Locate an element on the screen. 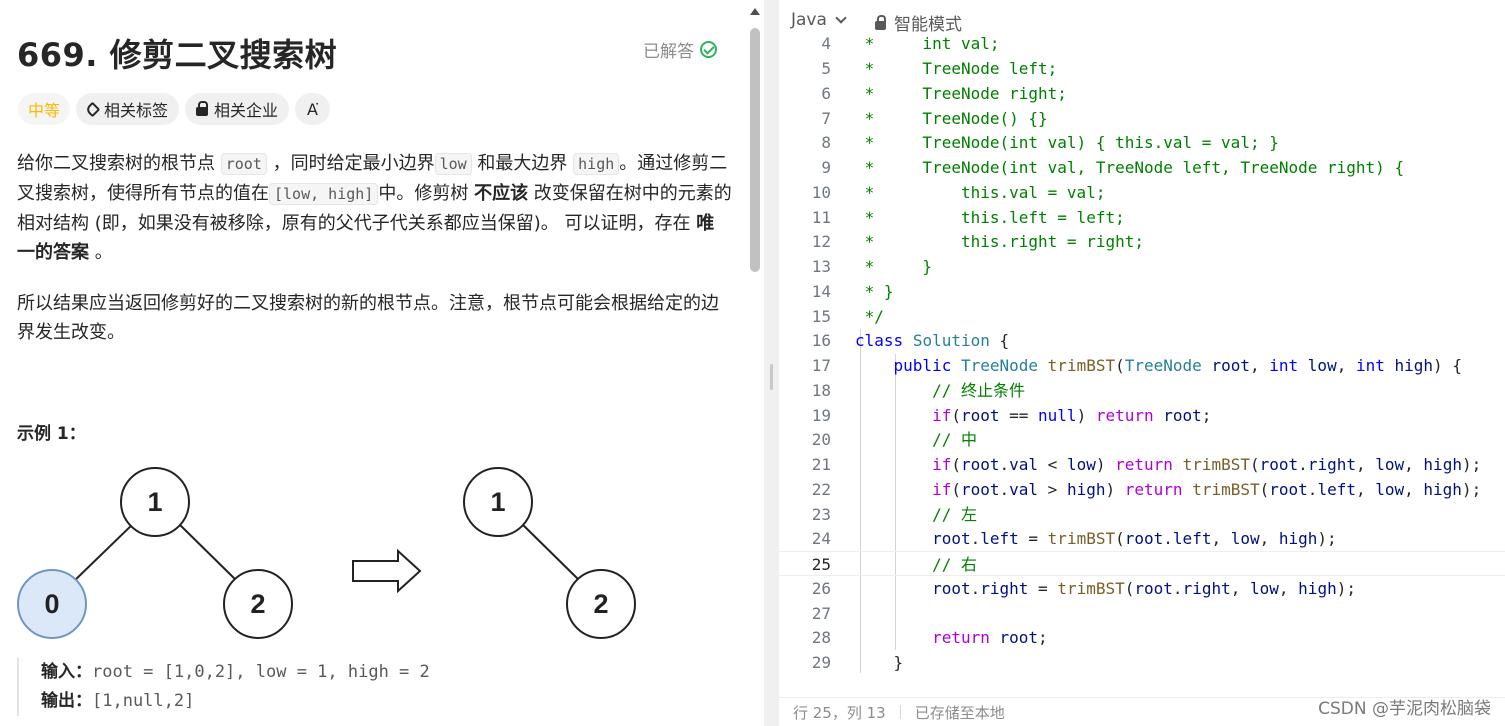  translate-button: A͘ is located at coordinates (312, 109).